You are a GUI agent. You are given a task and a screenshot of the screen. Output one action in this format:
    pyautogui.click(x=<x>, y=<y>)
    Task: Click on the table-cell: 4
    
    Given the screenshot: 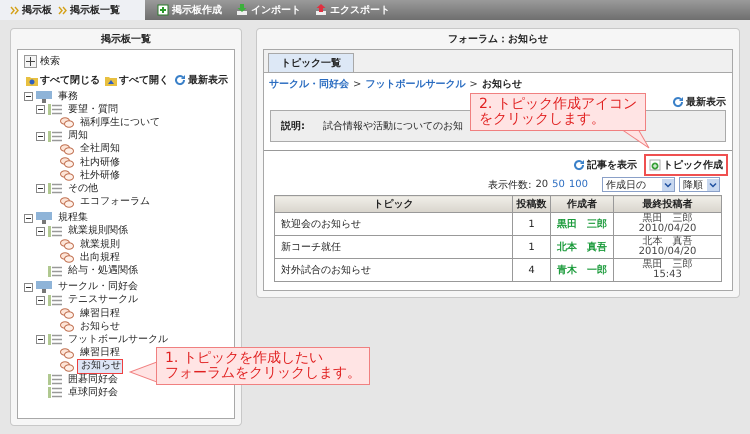 What is the action you would take?
    pyautogui.click(x=531, y=270)
    